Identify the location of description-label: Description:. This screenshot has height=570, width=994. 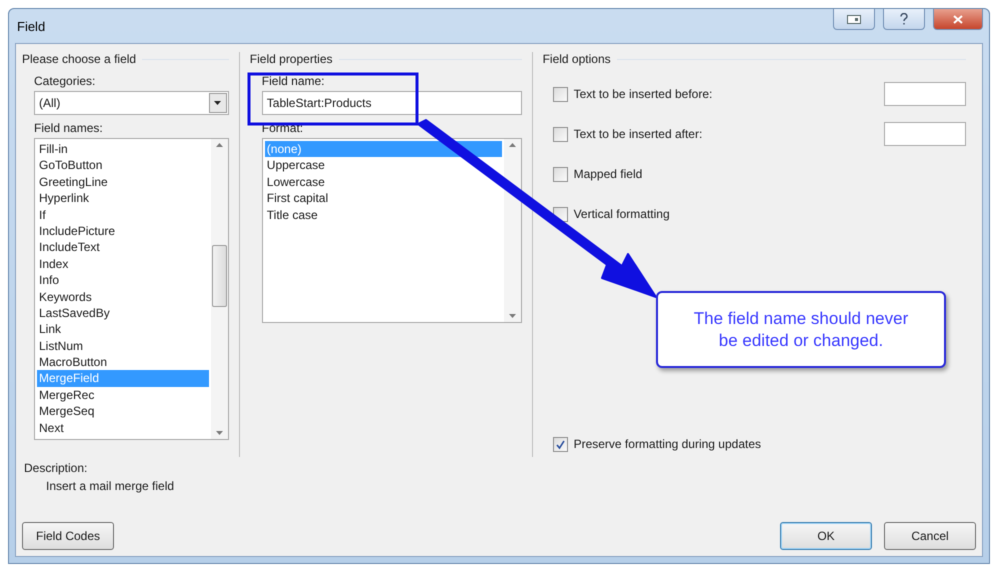
(56, 468).